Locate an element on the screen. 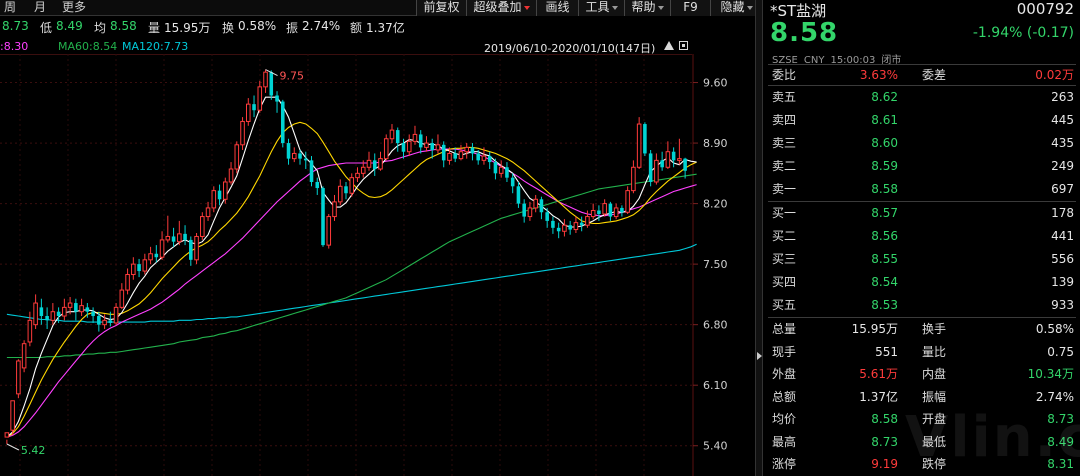 The image size is (1080, 476). stat-value: 0.75 is located at coordinates (1060, 351).